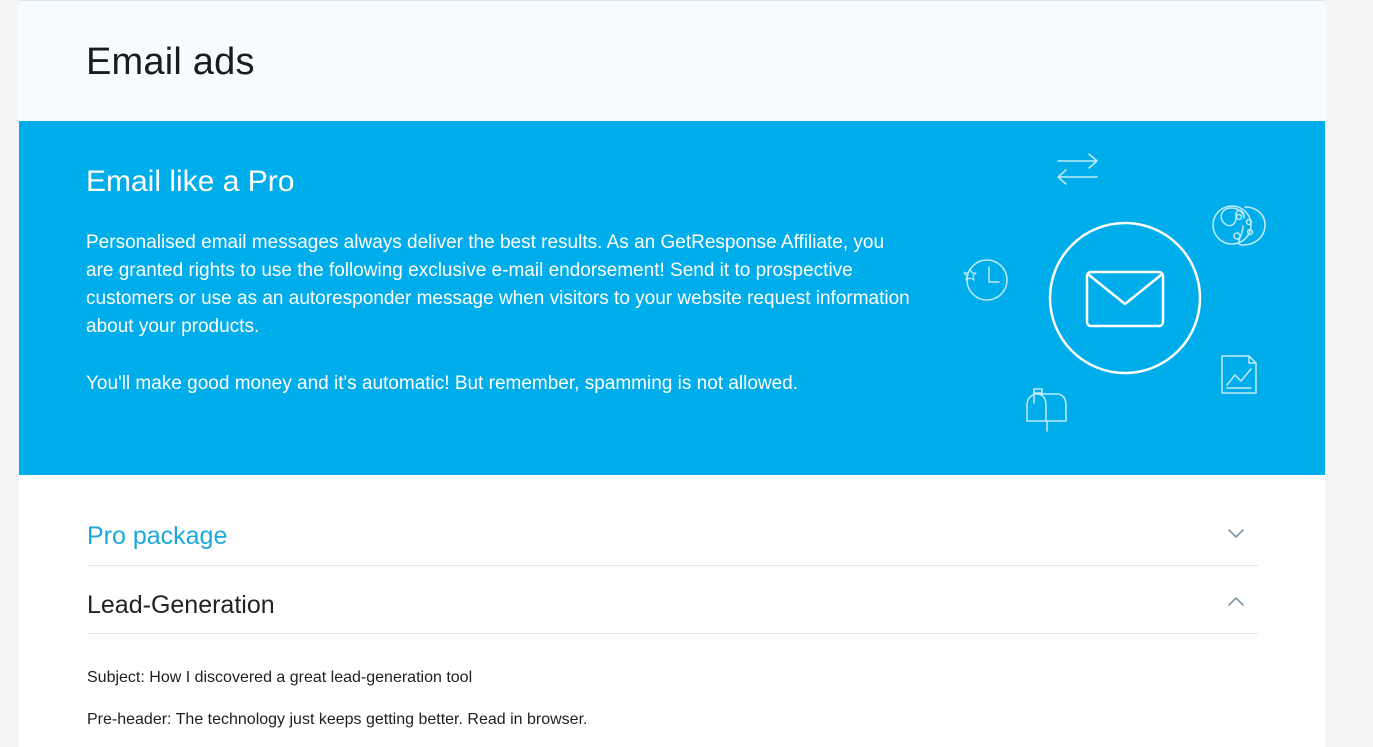 This screenshot has width=1373, height=747. What do you see at coordinates (170, 62) in the screenshot?
I see `page-title: Email ads` at bounding box center [170, 62].